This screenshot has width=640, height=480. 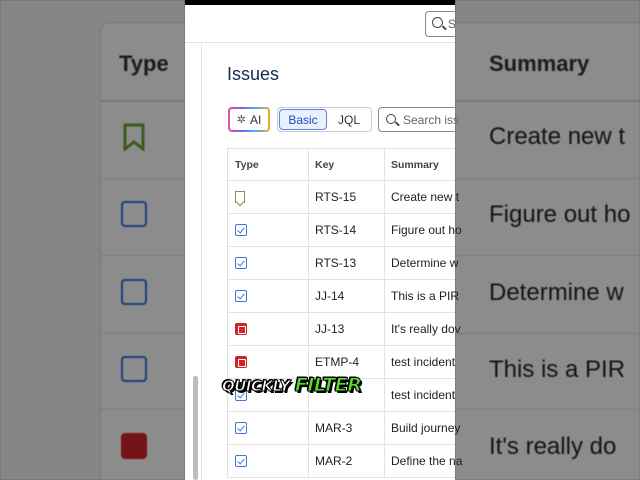 I want to click on background-summary-cell: Create new t, so click(x=557, y=136).